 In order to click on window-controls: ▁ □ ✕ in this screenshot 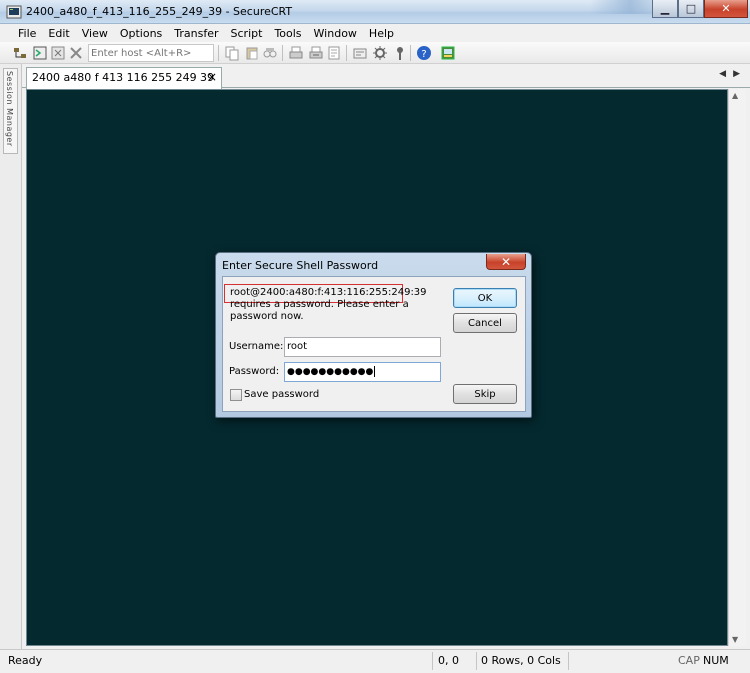, I will do `click(700, 10)`.